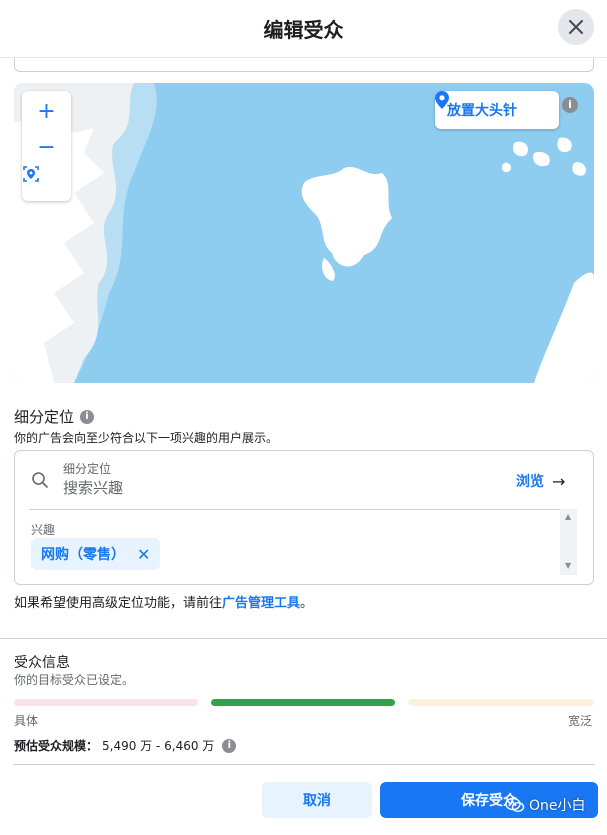 This screenshot has height=835, width=607. What do you see at coordinates (580, 721) in the screenshot?
I see `meter-high-label: 宽泛` at bounding box center [580, 721].